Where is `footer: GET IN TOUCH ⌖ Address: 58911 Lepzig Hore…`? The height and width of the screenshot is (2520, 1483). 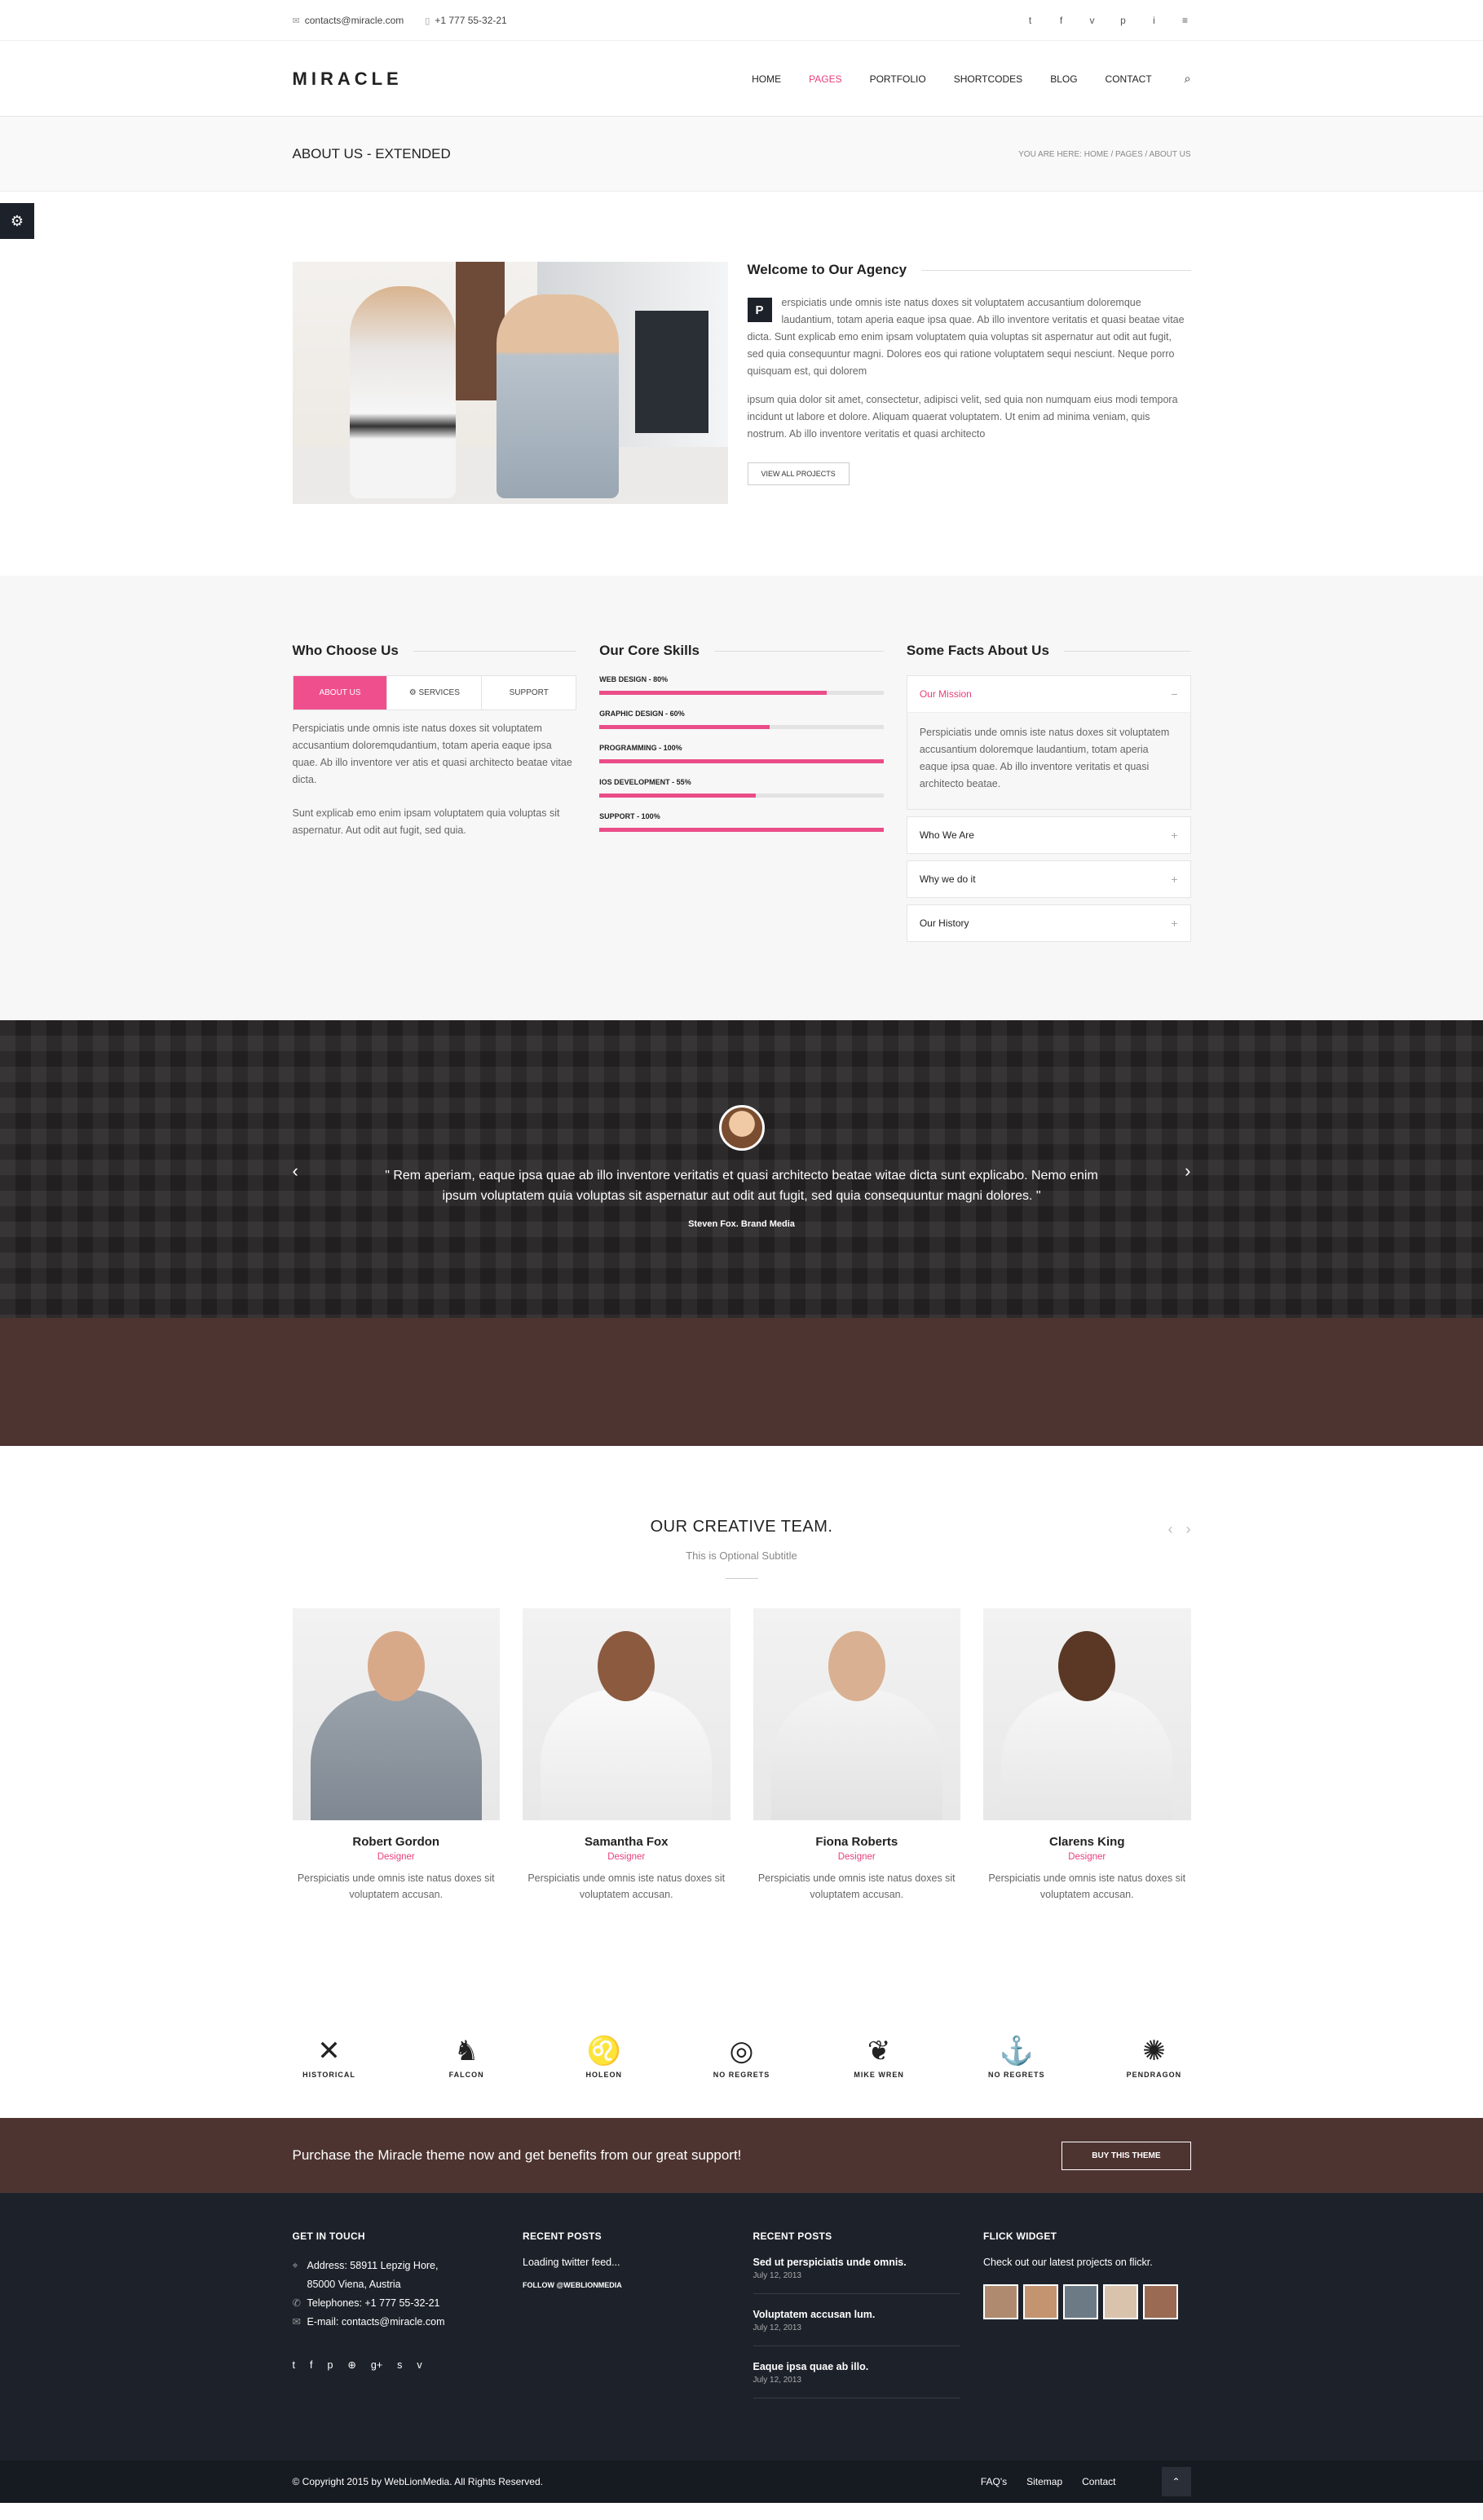 footer: GET IN TOUCH ⌖ Address: 58911 Lepzig Hore… is located at coordinates (741, 2326).